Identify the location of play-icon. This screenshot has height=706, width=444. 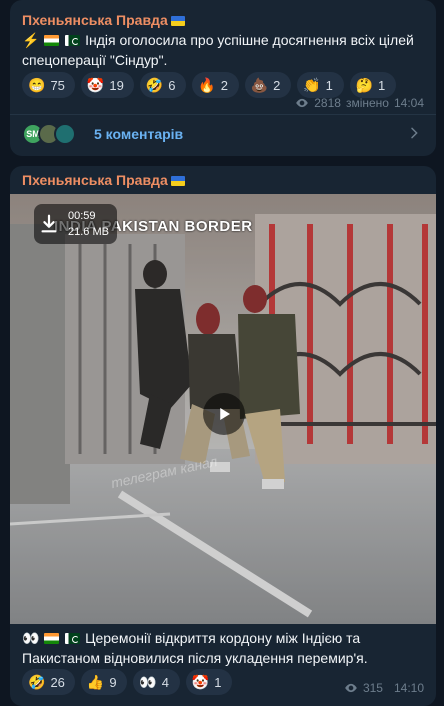
(225, 414).